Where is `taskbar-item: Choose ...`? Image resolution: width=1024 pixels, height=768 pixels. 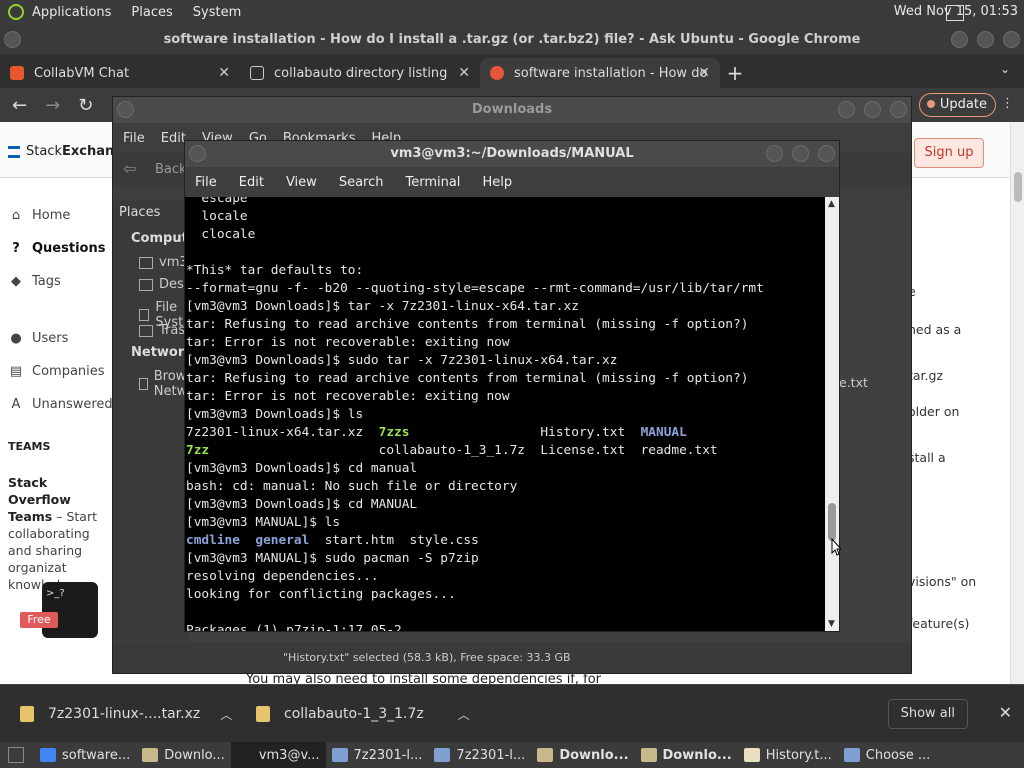
taskbar-item: Choose ... is located at coordinates (887, 755).